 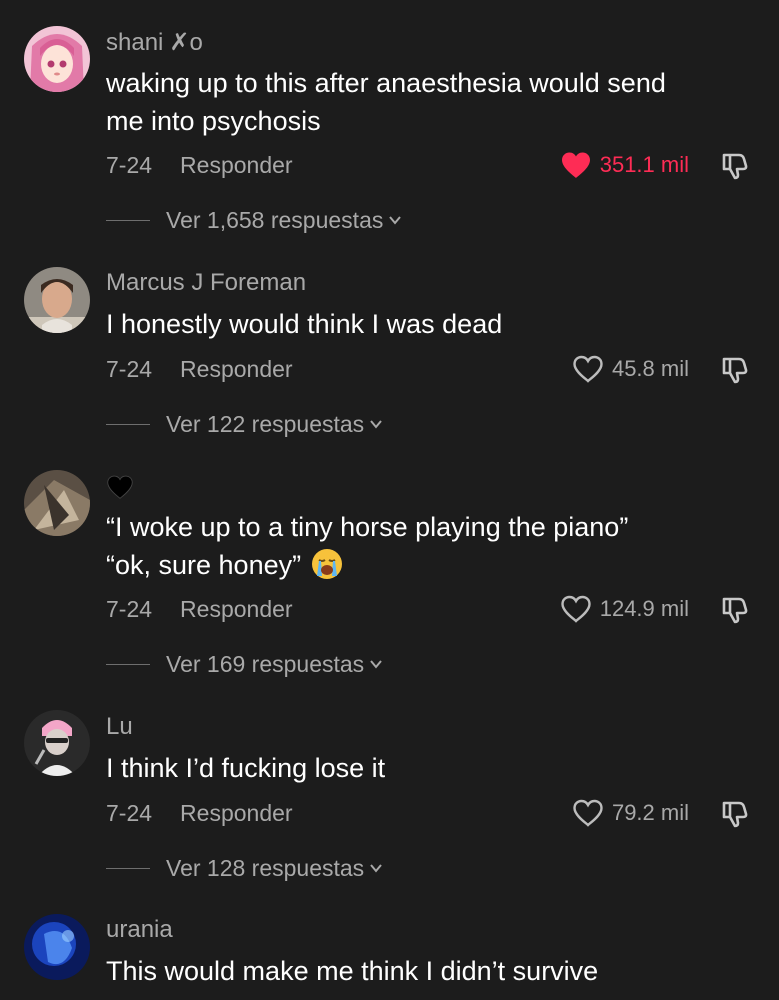 What do you see at coordinates (644, 164) in the screenshot?
I see `like-count: 351.1 mil` at bounding box center [644, 164].